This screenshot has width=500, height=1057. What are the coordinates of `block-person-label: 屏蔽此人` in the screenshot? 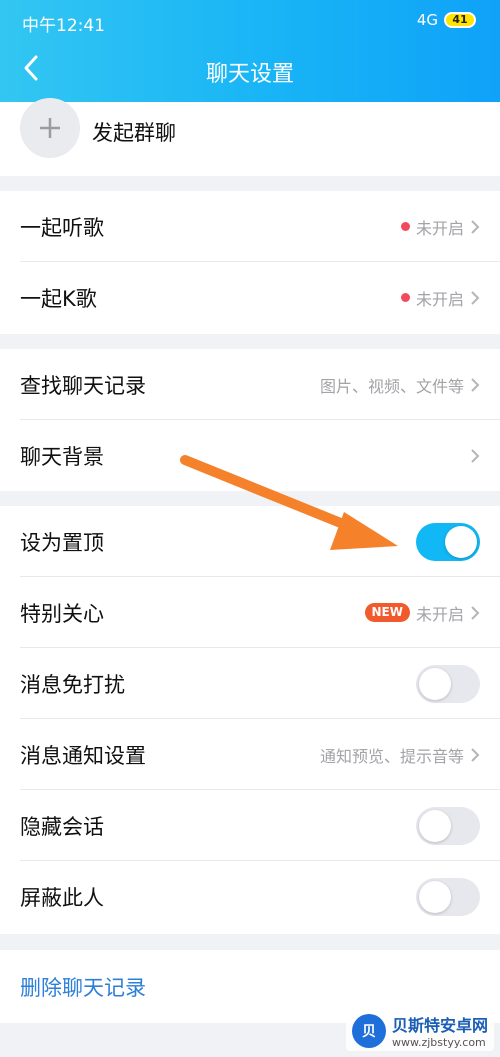 It's located at (62, 897).